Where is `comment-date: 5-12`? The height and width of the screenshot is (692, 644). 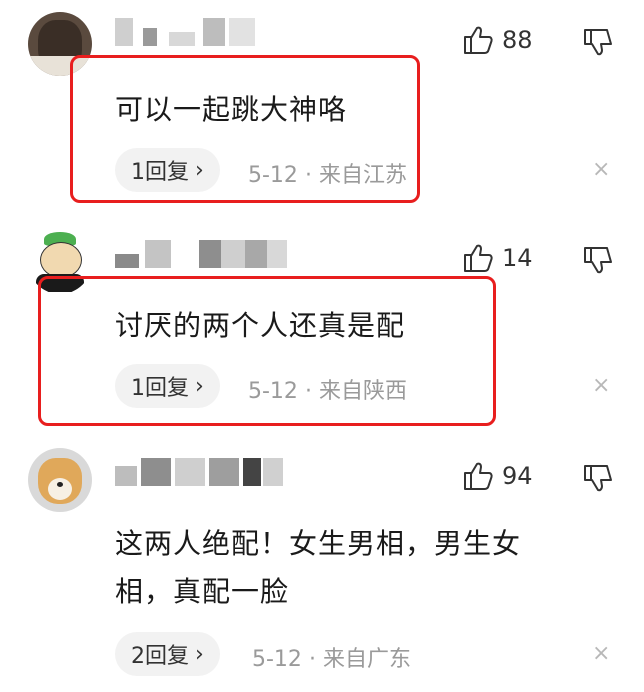 comment-date: 5-12 is located at coordinates (277, 659).